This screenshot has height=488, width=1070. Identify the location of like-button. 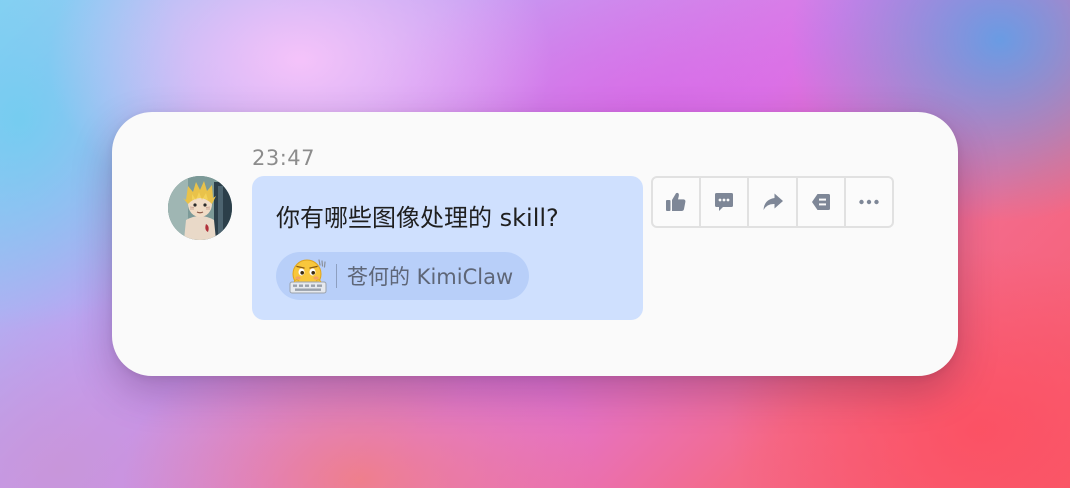
(677, 202).